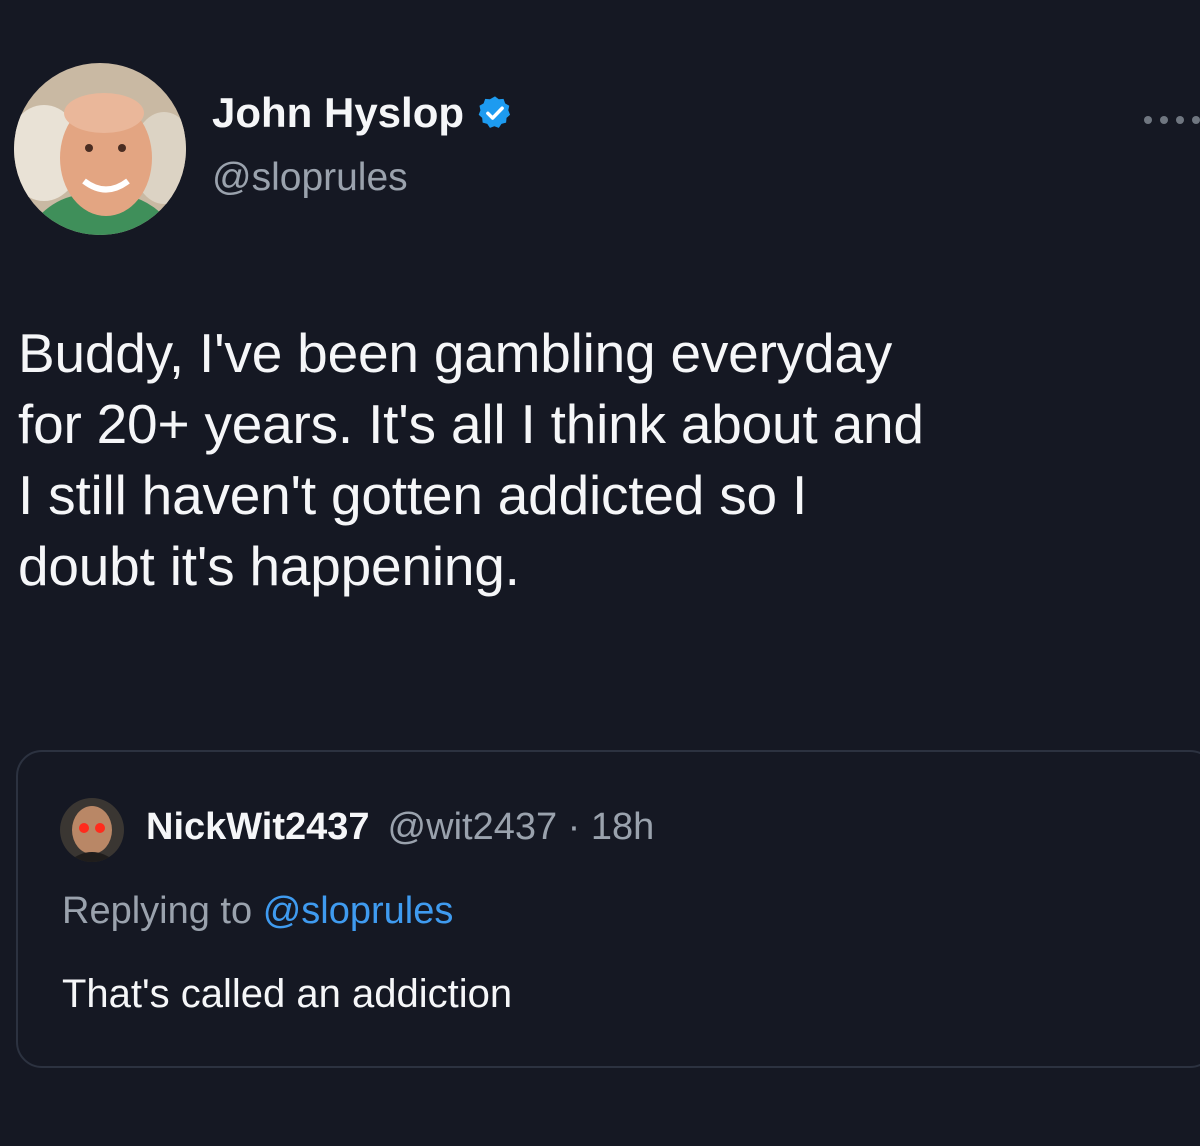 This screenshot has height=1146, width=1200. I want to click on author-handle: @sloprules, so click(310, 177).